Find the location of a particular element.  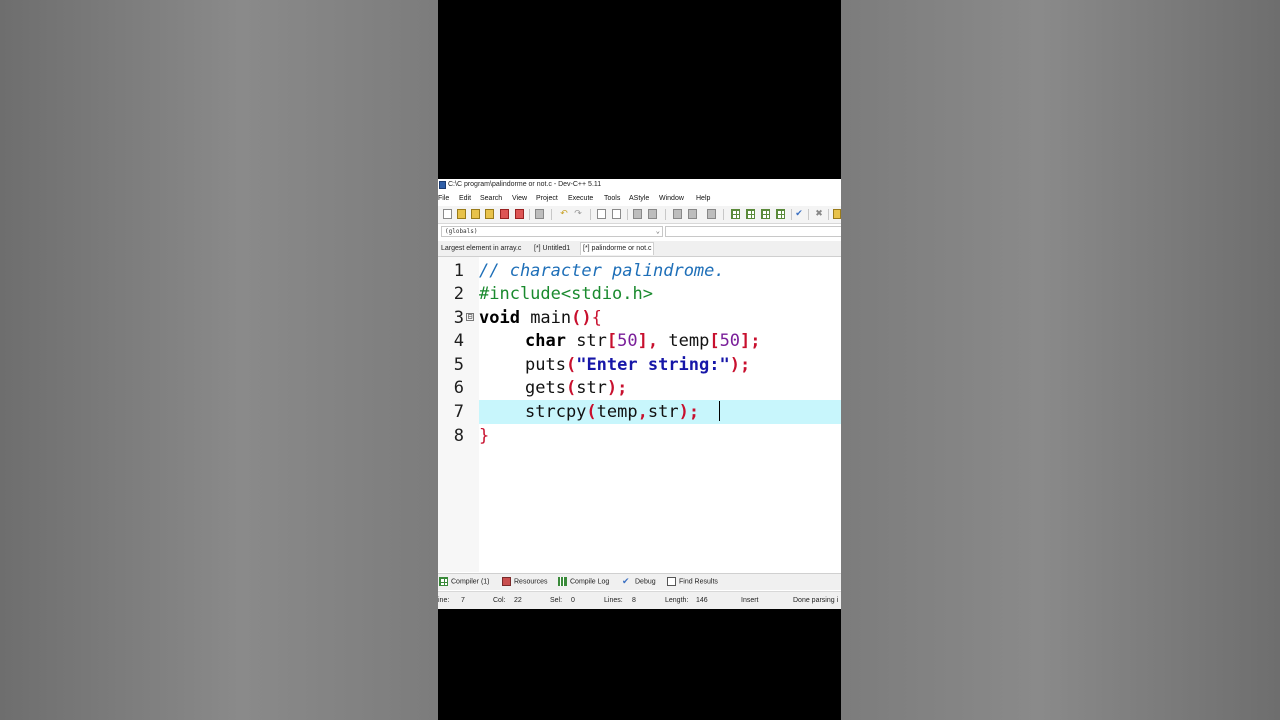

code-line-3: void main(){ is located at coordinates (540, 318).